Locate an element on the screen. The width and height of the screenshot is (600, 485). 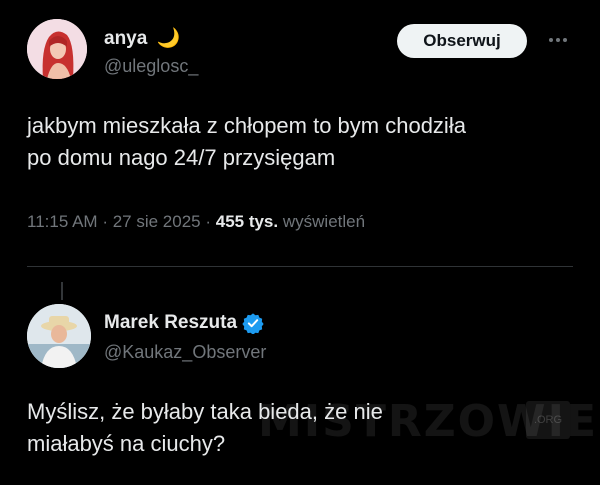
tweet-date: 27 sie 2025 is located at coordinates (157, 221).